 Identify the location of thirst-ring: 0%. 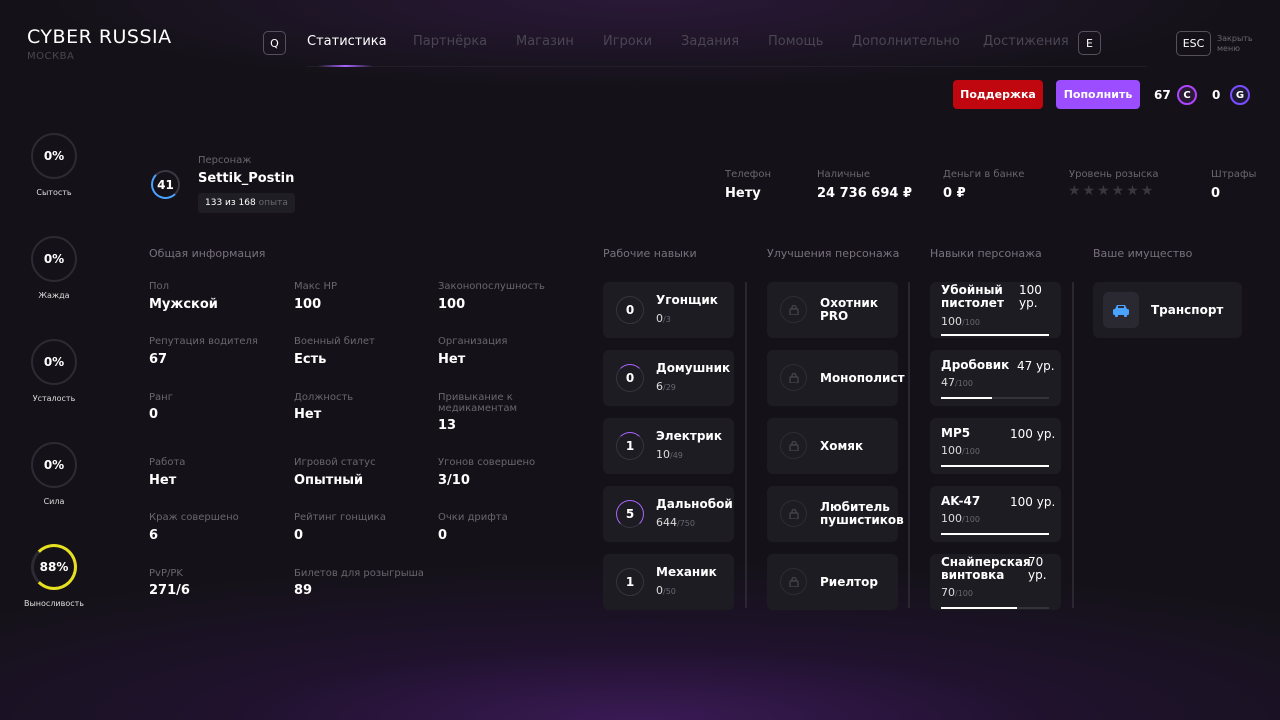
(54, 259).